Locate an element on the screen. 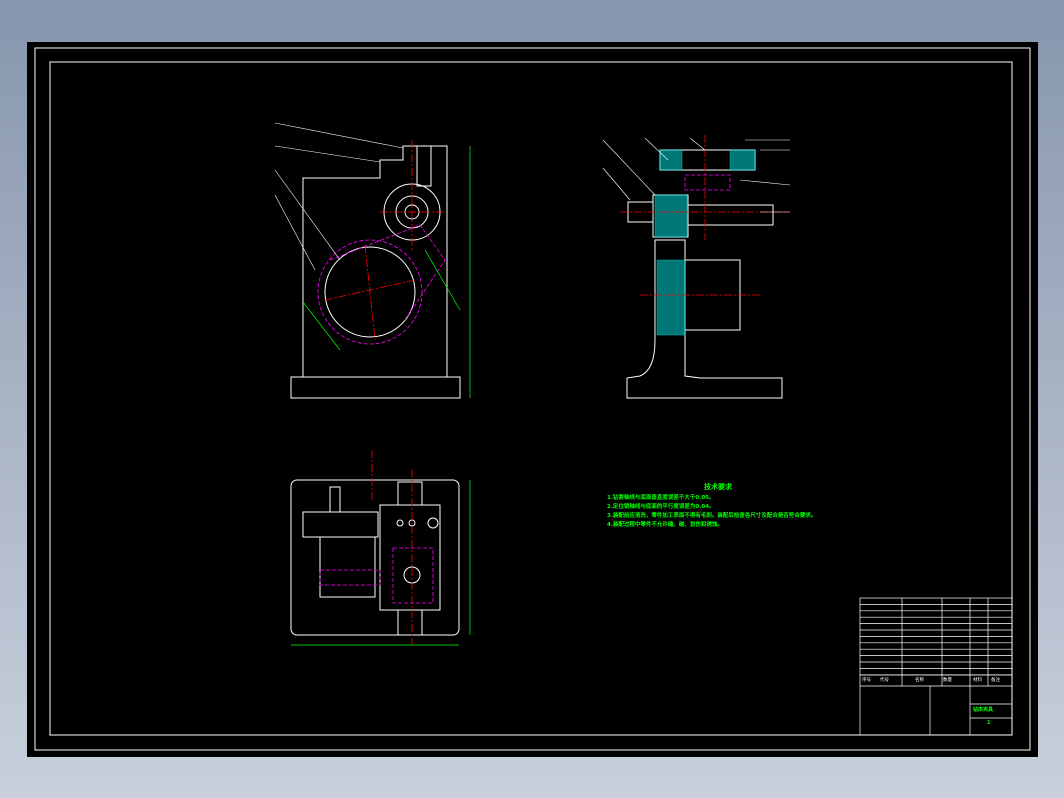 This screenshot has width=1064, height=798. front-view is located at coordinates (375, 272).